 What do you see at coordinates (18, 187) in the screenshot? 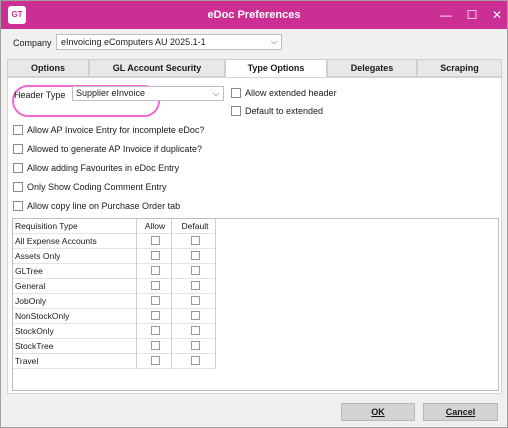
I see `only-show-coding-checkbox` at bounding box center [18, 187].